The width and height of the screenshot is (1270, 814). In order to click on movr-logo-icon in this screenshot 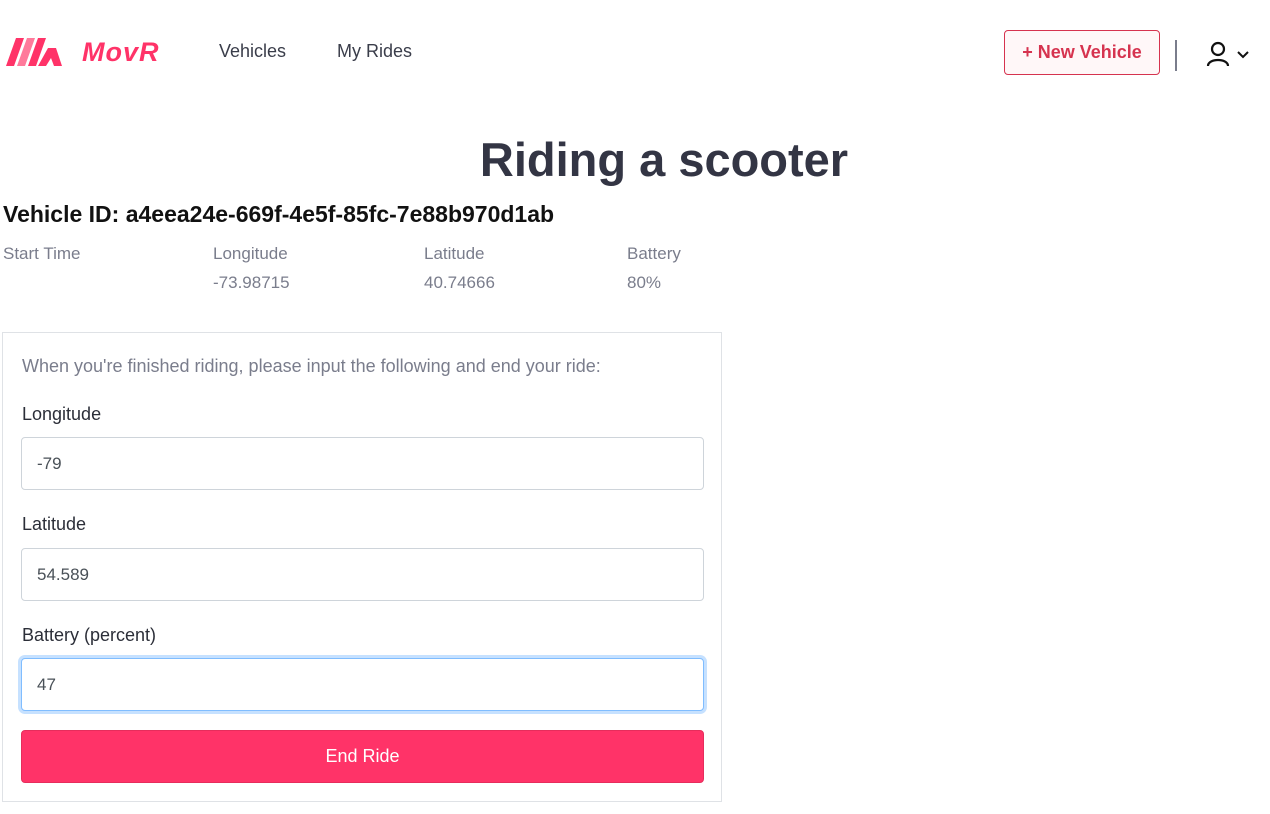, I will do `click(34, 52)`.